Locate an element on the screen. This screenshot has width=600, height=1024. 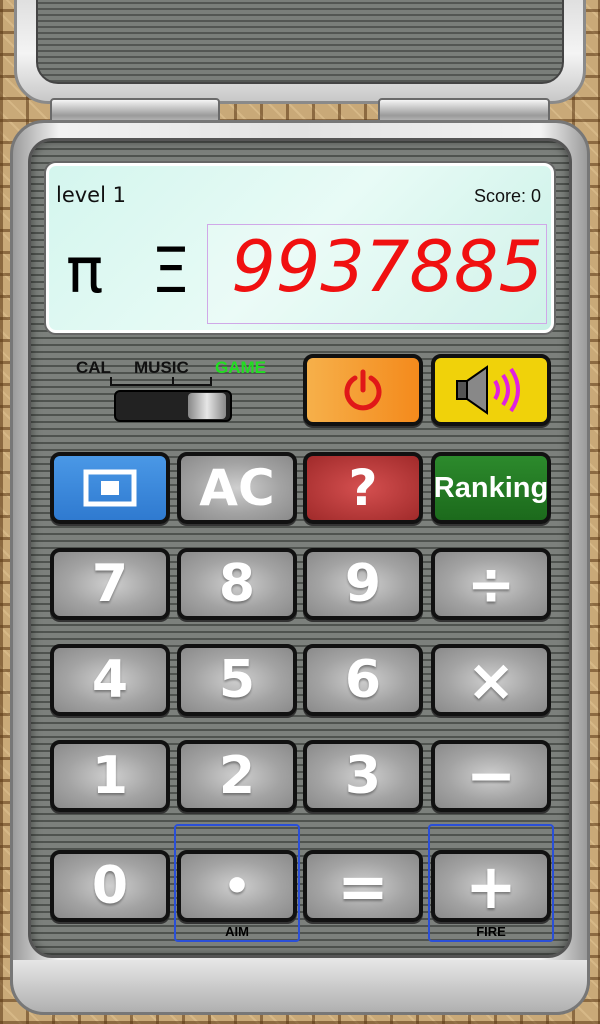
level-indicator: level 1 is located at coordinates (91, 195).